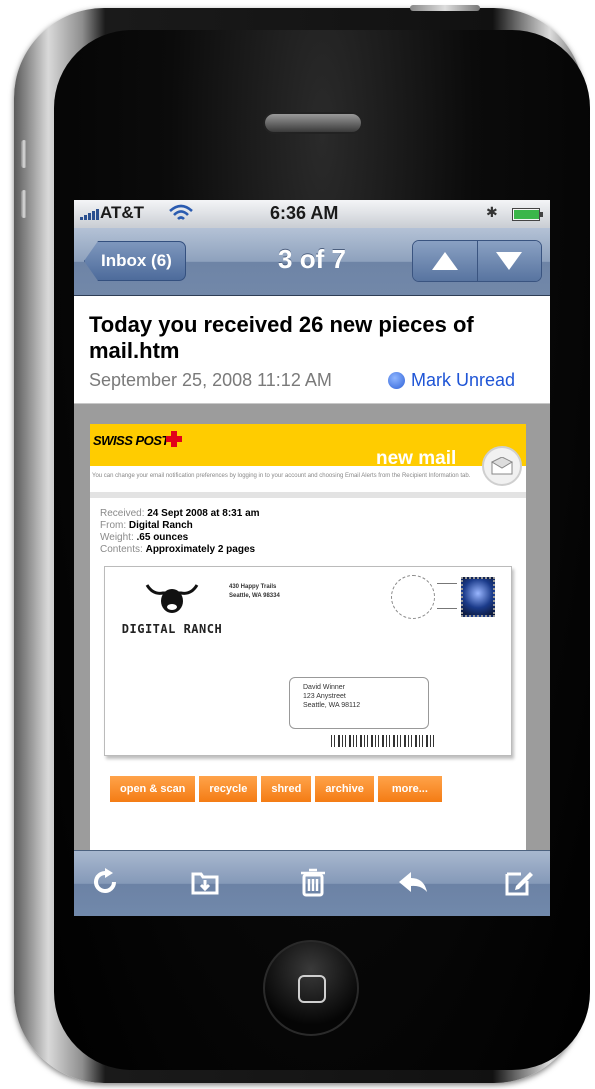  I want to click on detail-row: Weight: .65 ounces, so click(144, 537).